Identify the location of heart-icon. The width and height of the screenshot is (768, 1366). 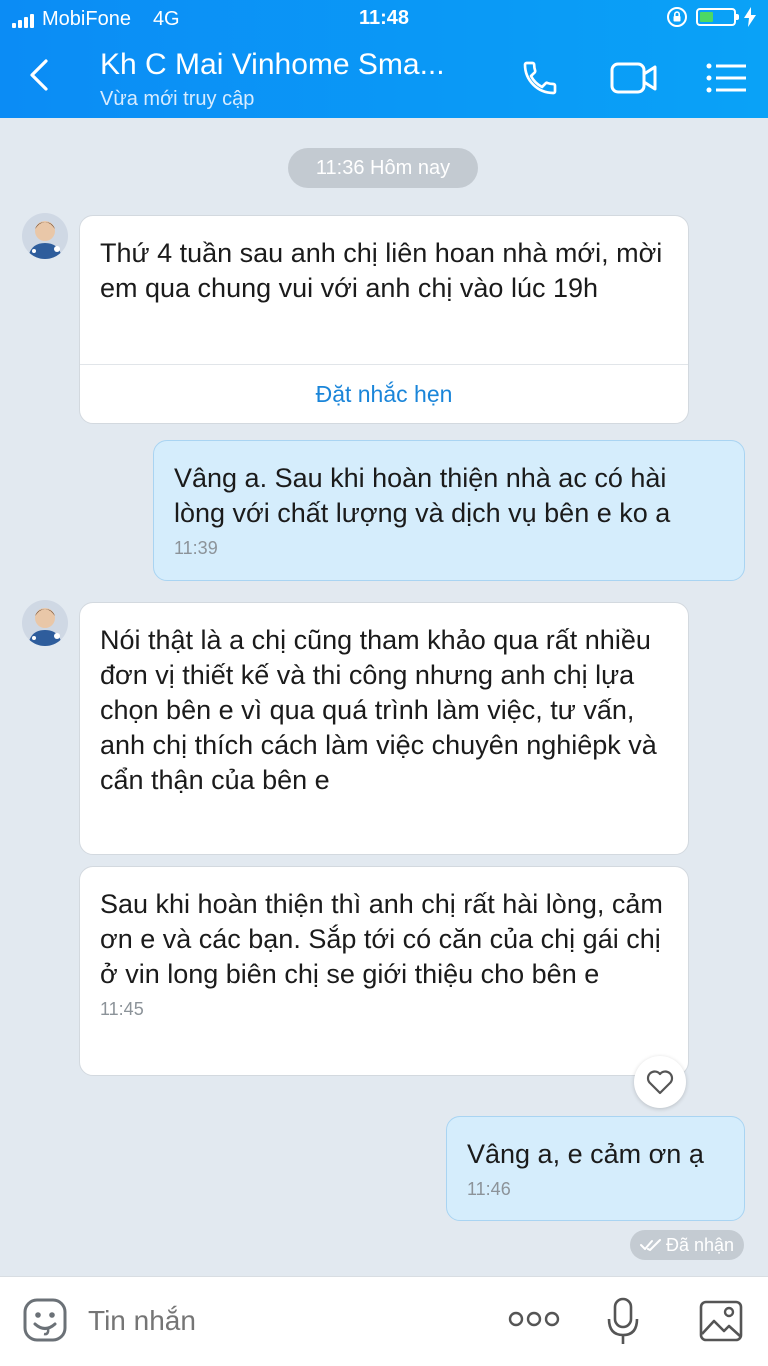
(660, 1082).